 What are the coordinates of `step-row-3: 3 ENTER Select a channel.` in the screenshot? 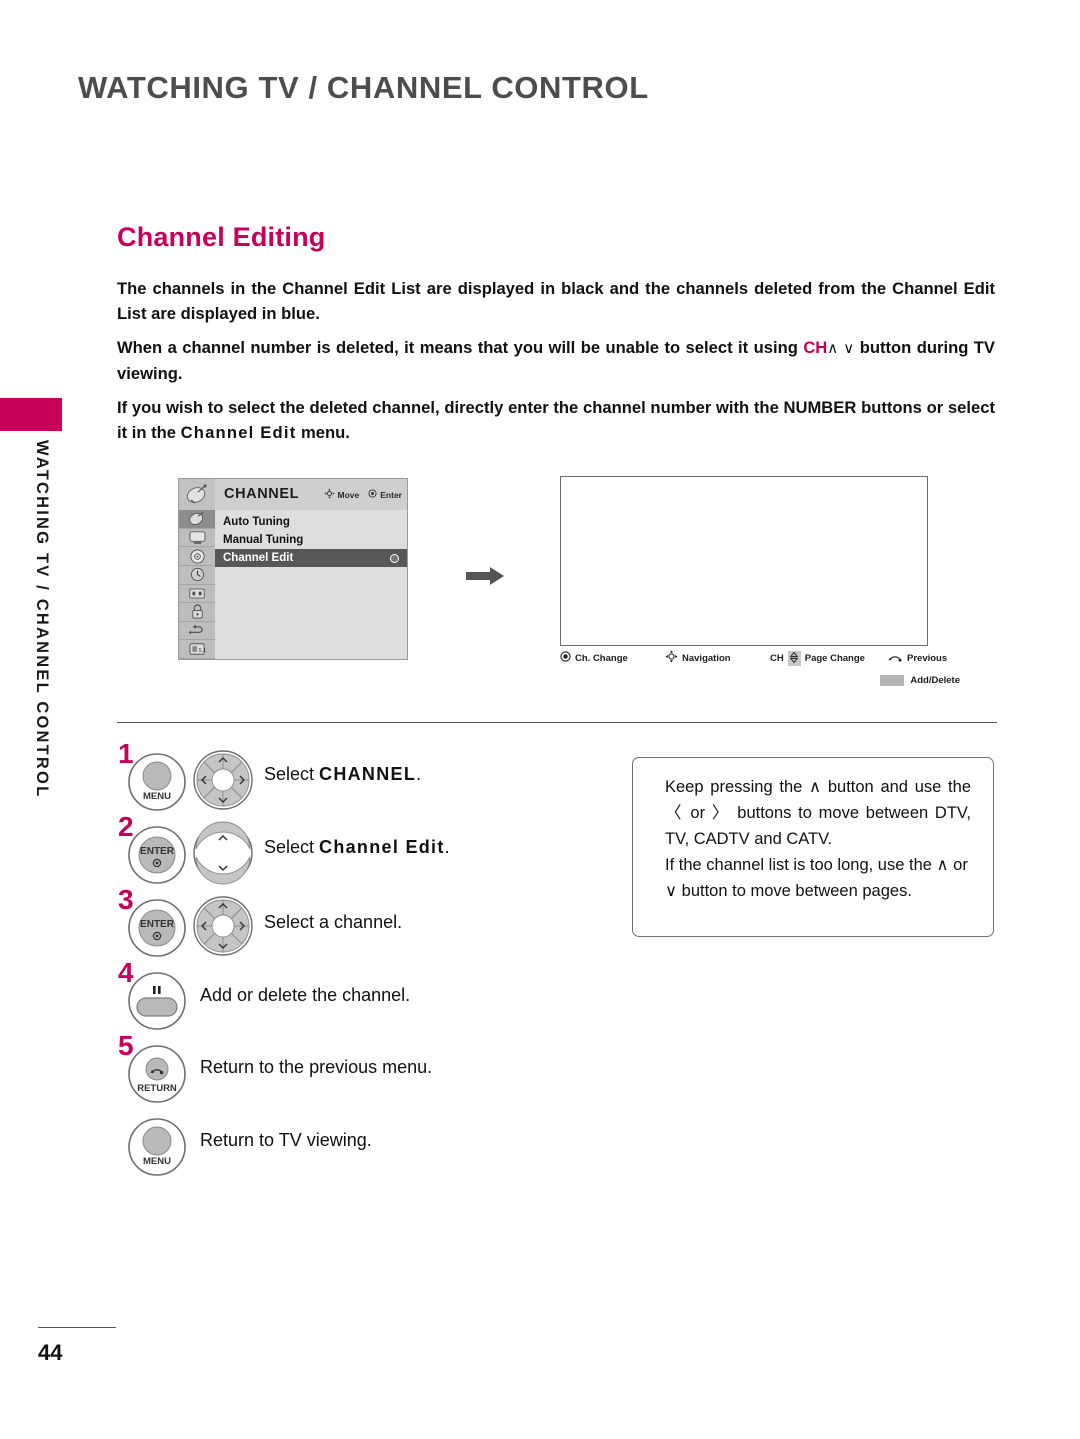 It's located at (320, 922).